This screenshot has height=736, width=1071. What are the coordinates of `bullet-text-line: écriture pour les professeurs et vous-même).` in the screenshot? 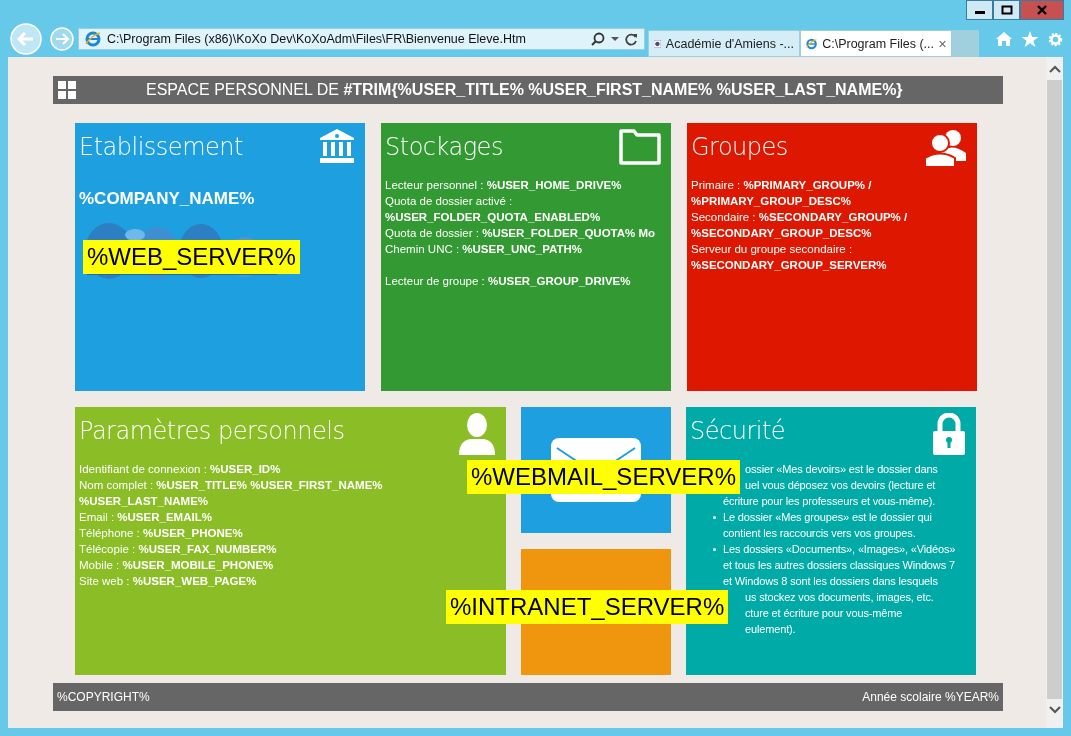 It's located at (829, 501).